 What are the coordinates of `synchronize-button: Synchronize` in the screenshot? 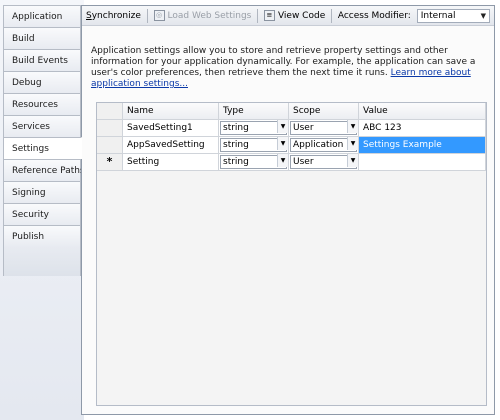 It's located at (113, 16).